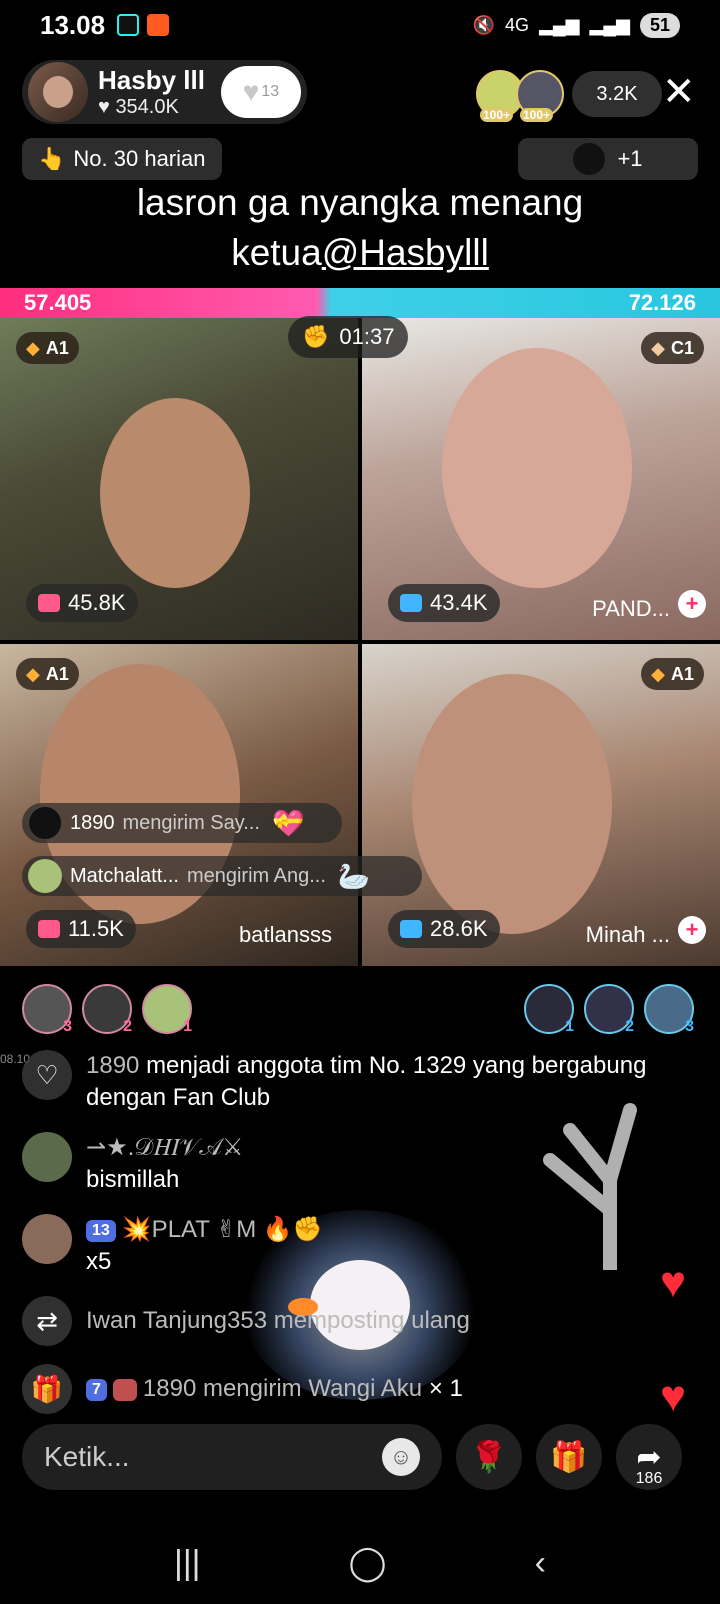 The image size is (720, 1604). Describe the element at coordinates (609, 24) in the screenshot. I see `signal-icon-2: ▂▄▆` at that location.